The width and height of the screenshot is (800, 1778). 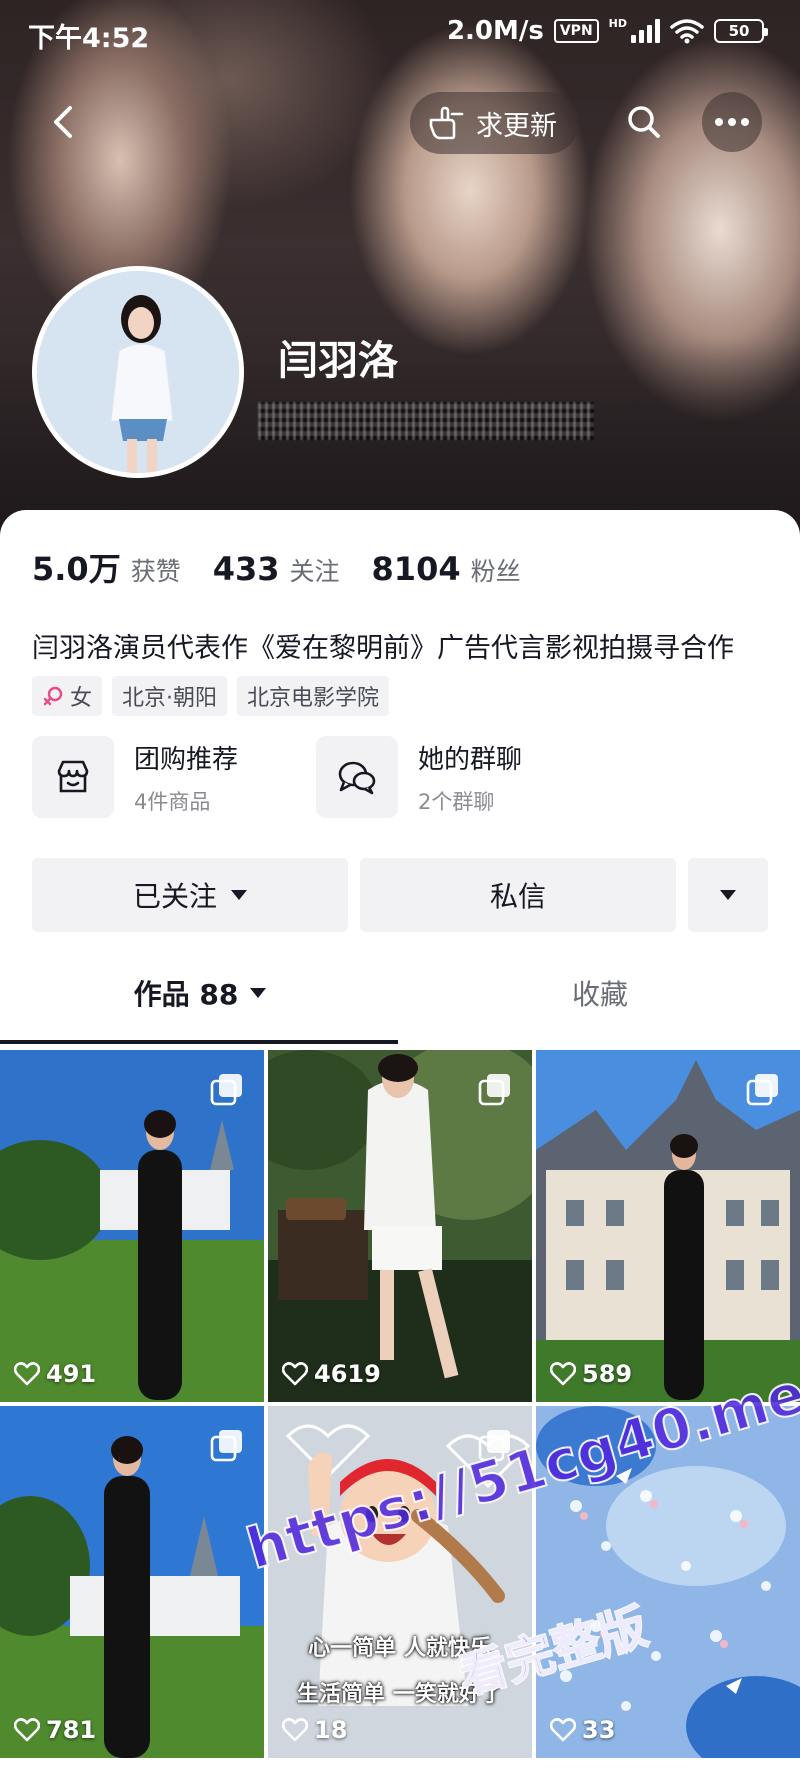 I want to click on stat-following-label: 关注, so click(x=314, y=571).